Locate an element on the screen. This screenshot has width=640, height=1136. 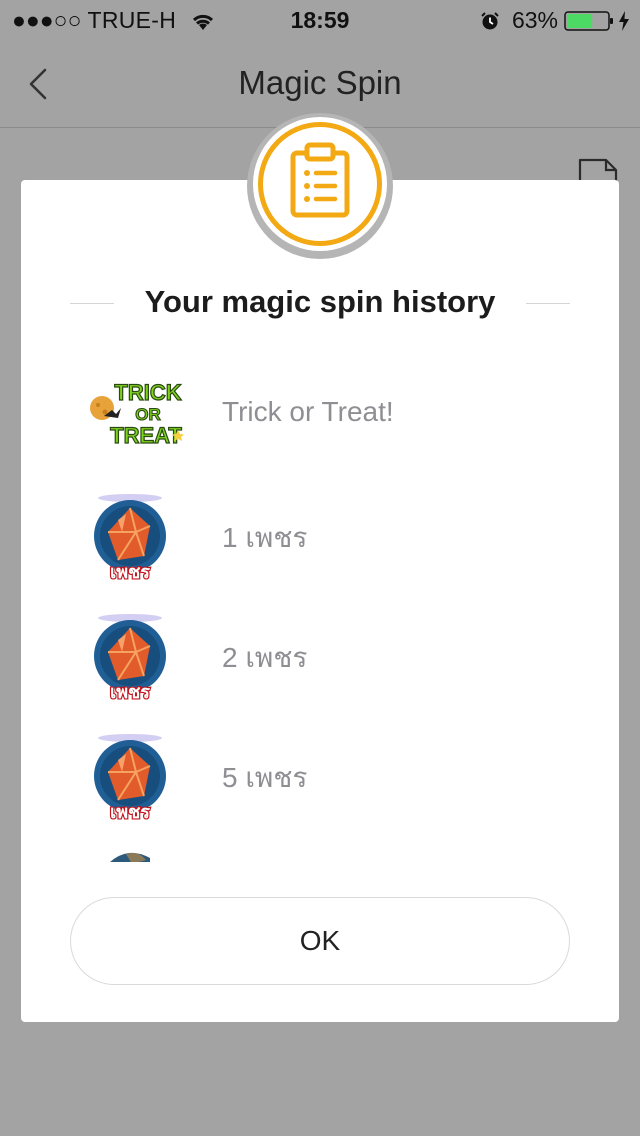
alarm-icon is located at coordinates (490, 20).